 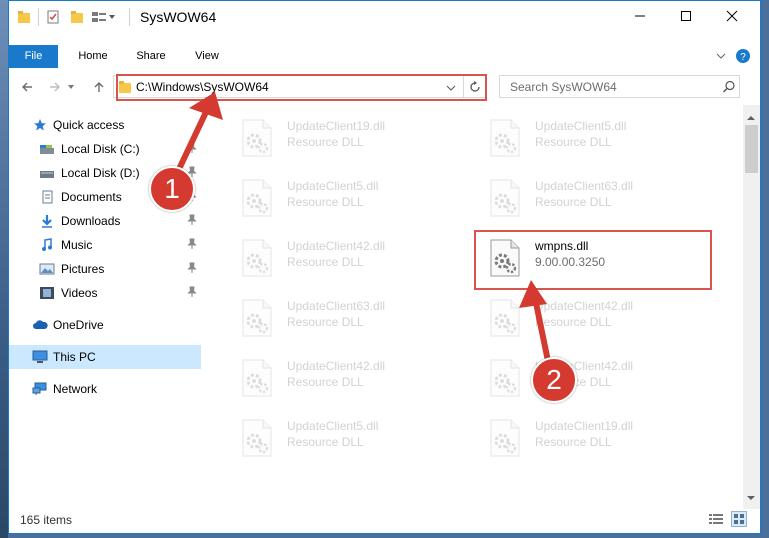 I want to click on details-view-icon, so click(x=716, y=519).